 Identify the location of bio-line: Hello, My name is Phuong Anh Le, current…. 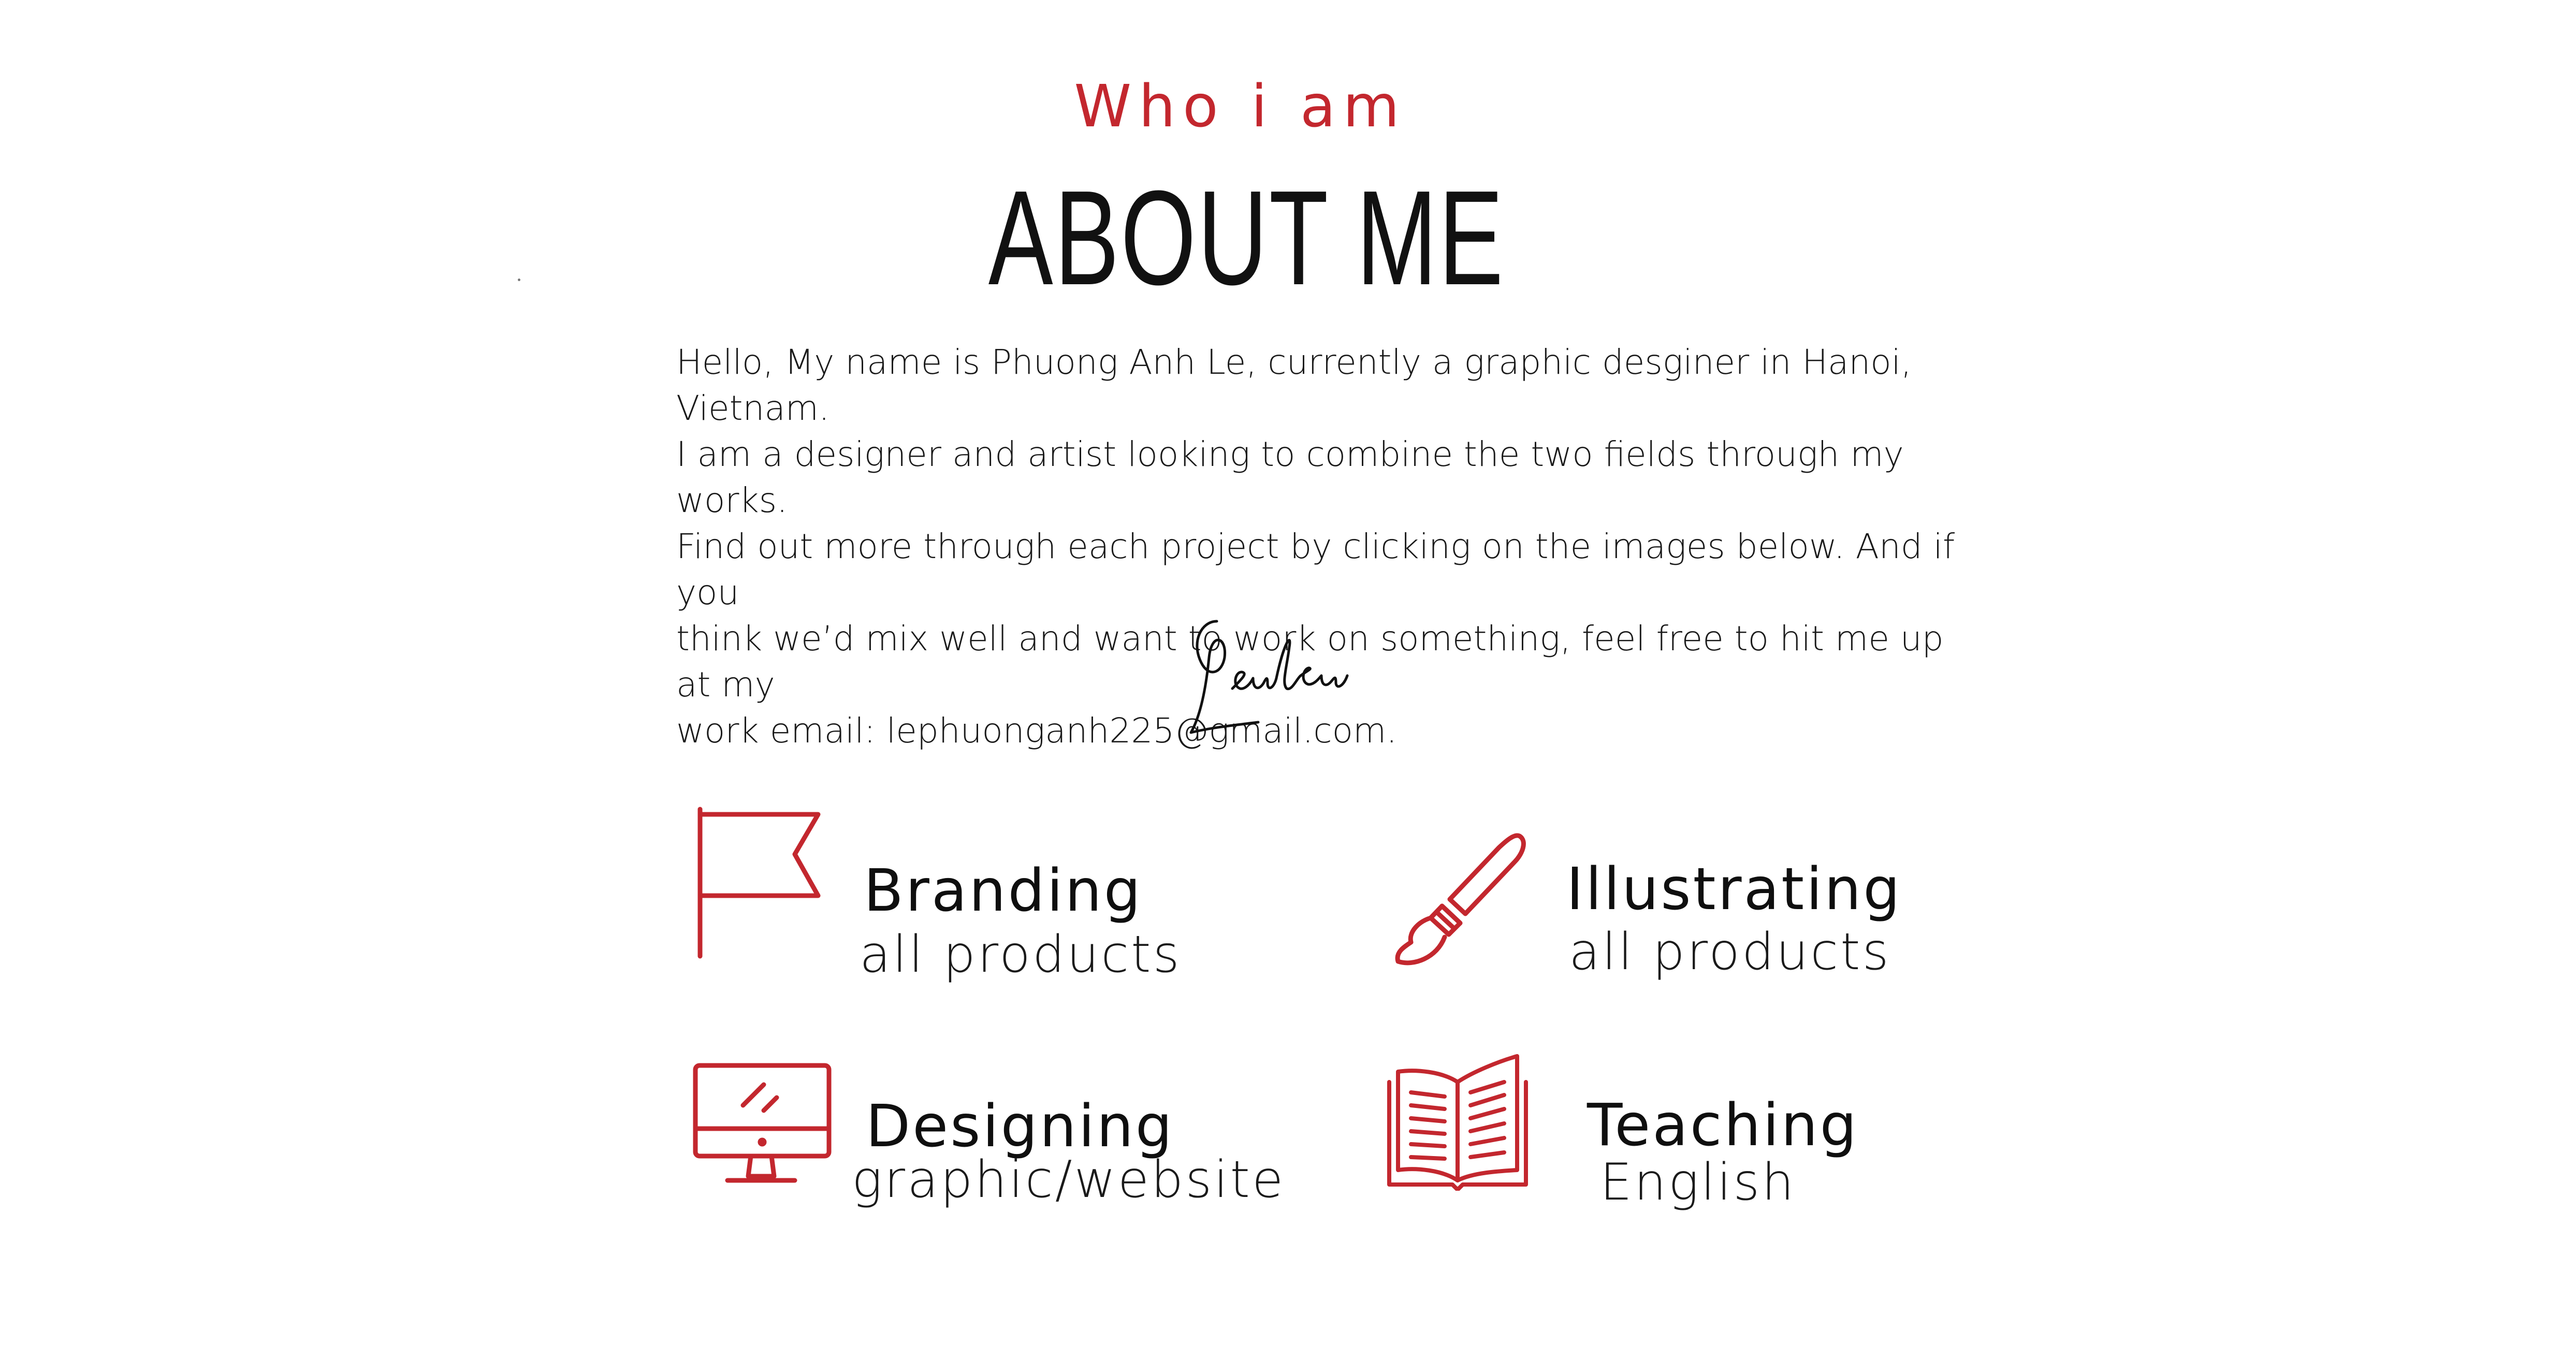
(1294, 385).